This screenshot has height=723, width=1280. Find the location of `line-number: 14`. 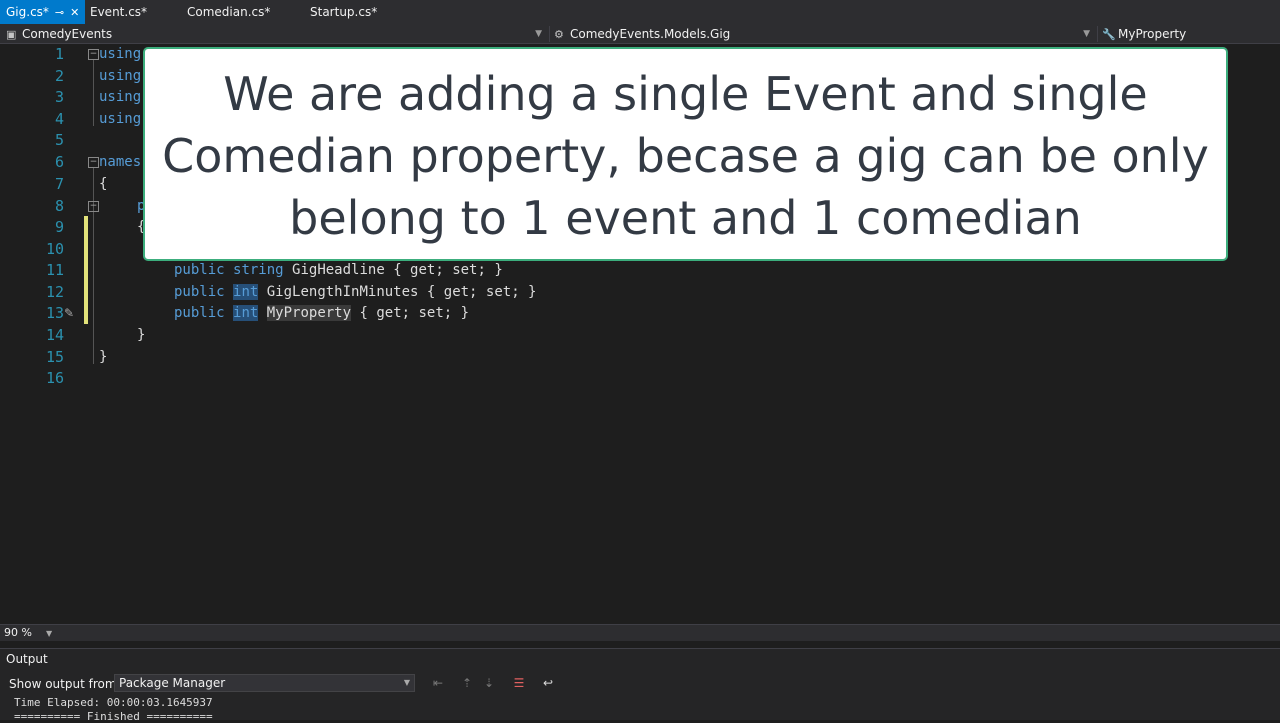

line-number: 14 is located at coordinates (54, 335).